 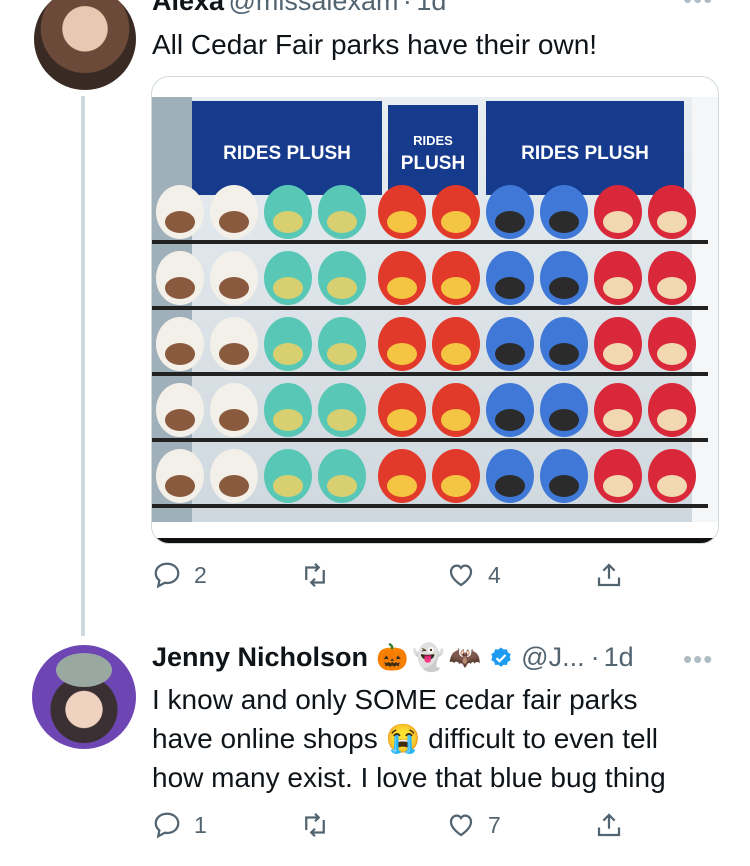 What do you see at coordinates (473, 825) in the screenshot?
I see `like-button: 7` at bounding box center [473, 825].